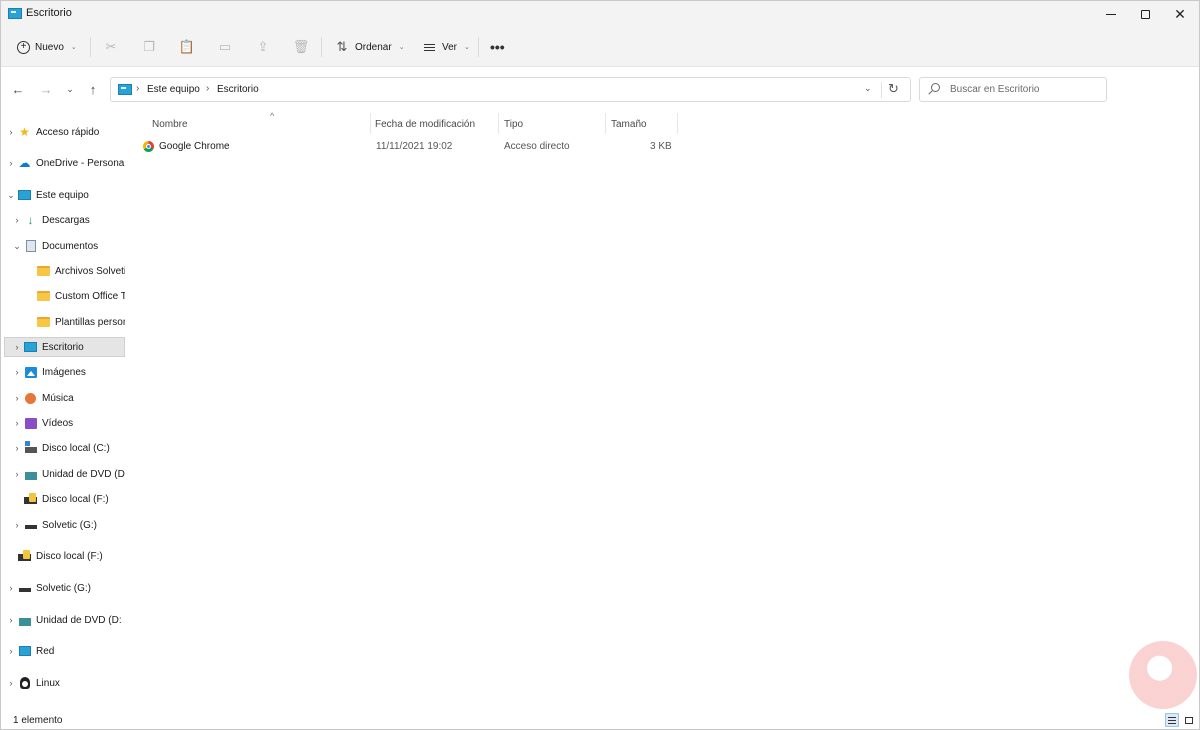  What do you see at coordinates (64, 525) in the screenshot?
I see `sidebar-item-solvetic-g: › Solvetic (G:)` at bounding box center [64, 525].